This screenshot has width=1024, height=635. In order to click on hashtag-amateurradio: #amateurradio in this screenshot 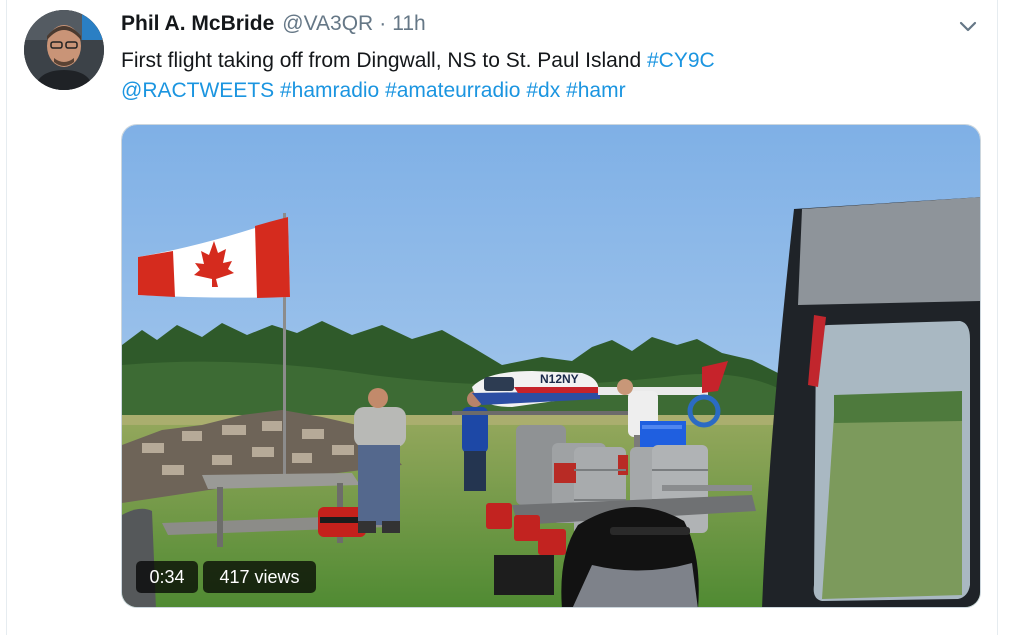, I will do `click(452, 90)`.